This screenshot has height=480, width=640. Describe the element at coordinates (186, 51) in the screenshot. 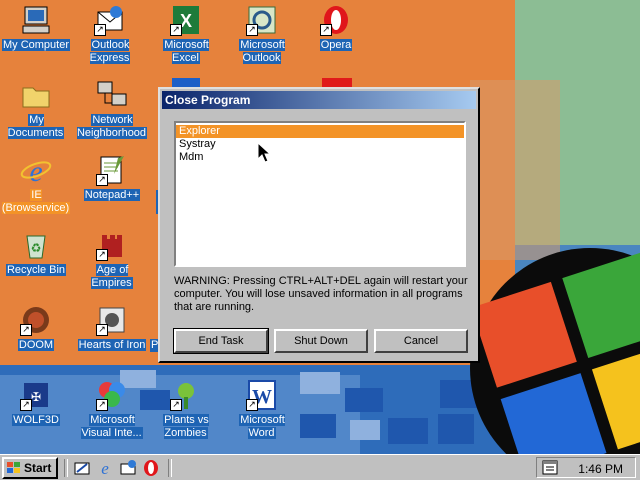

I see `icon-label: Microsoft Excel` at that location.